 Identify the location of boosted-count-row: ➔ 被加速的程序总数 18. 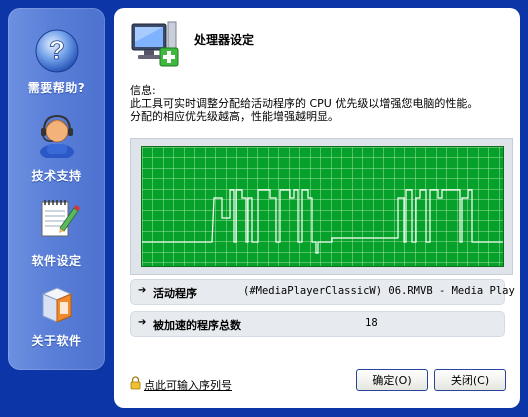
(317, 324).